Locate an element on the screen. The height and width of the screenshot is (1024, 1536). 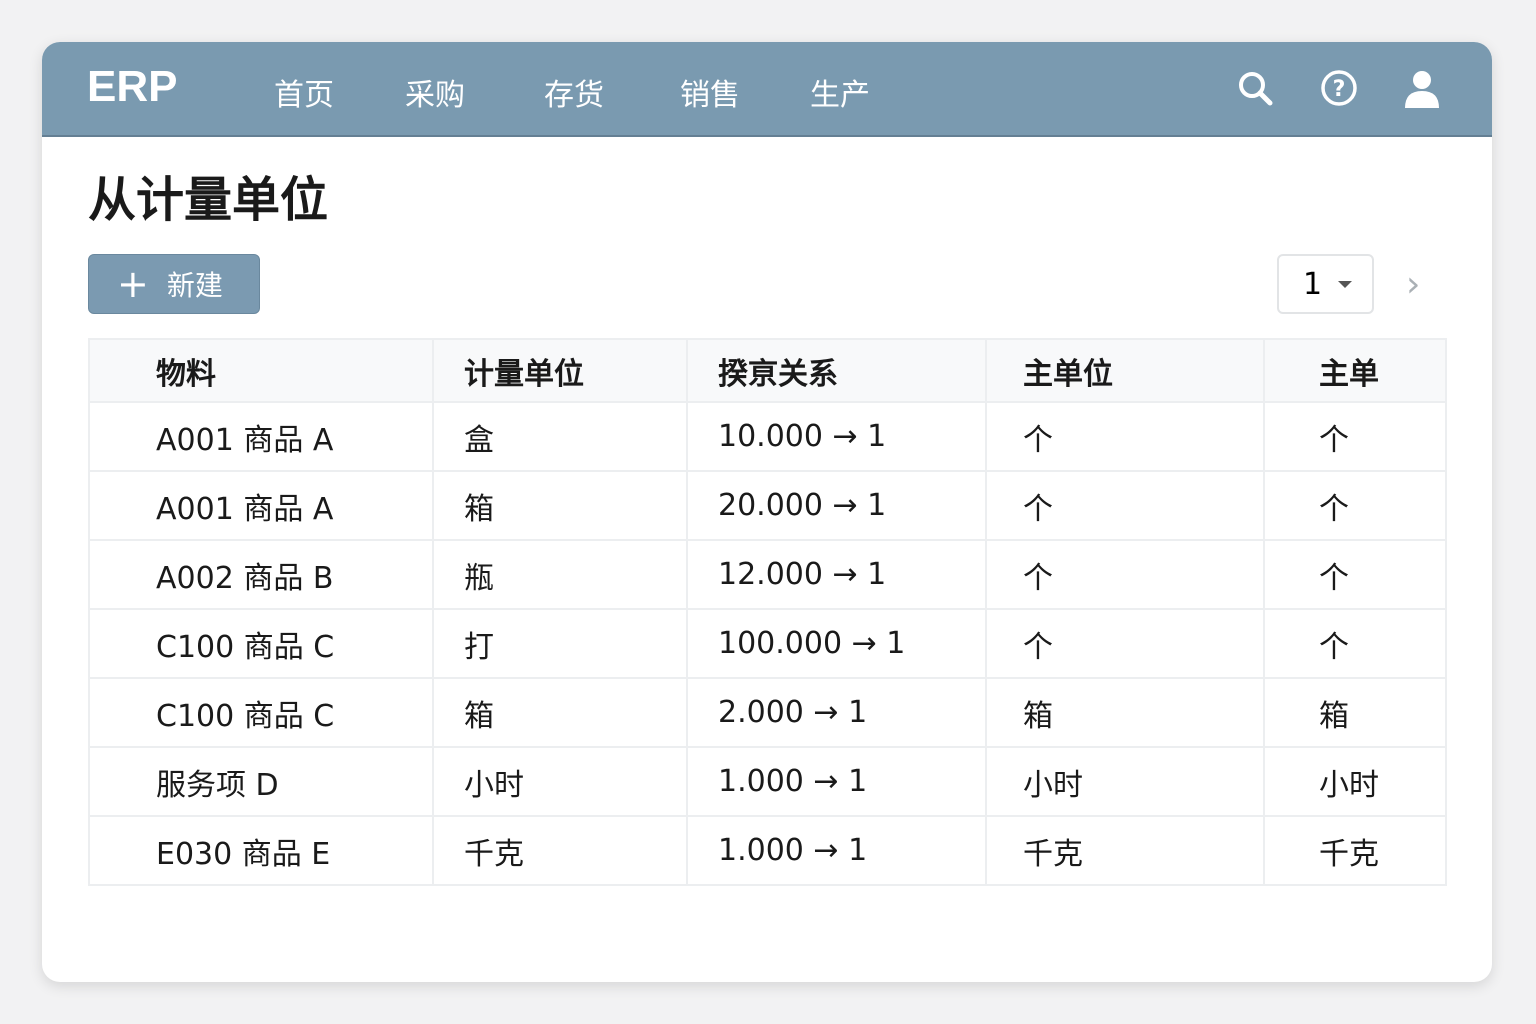
caret-down-icon is located at coordinates (1345, 284).